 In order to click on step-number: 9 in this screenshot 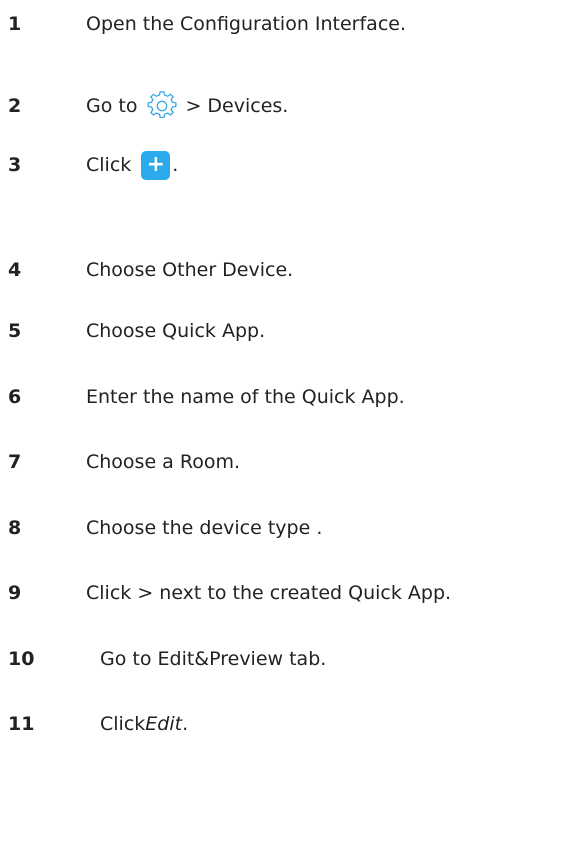, I will do `click(15, 593)`.